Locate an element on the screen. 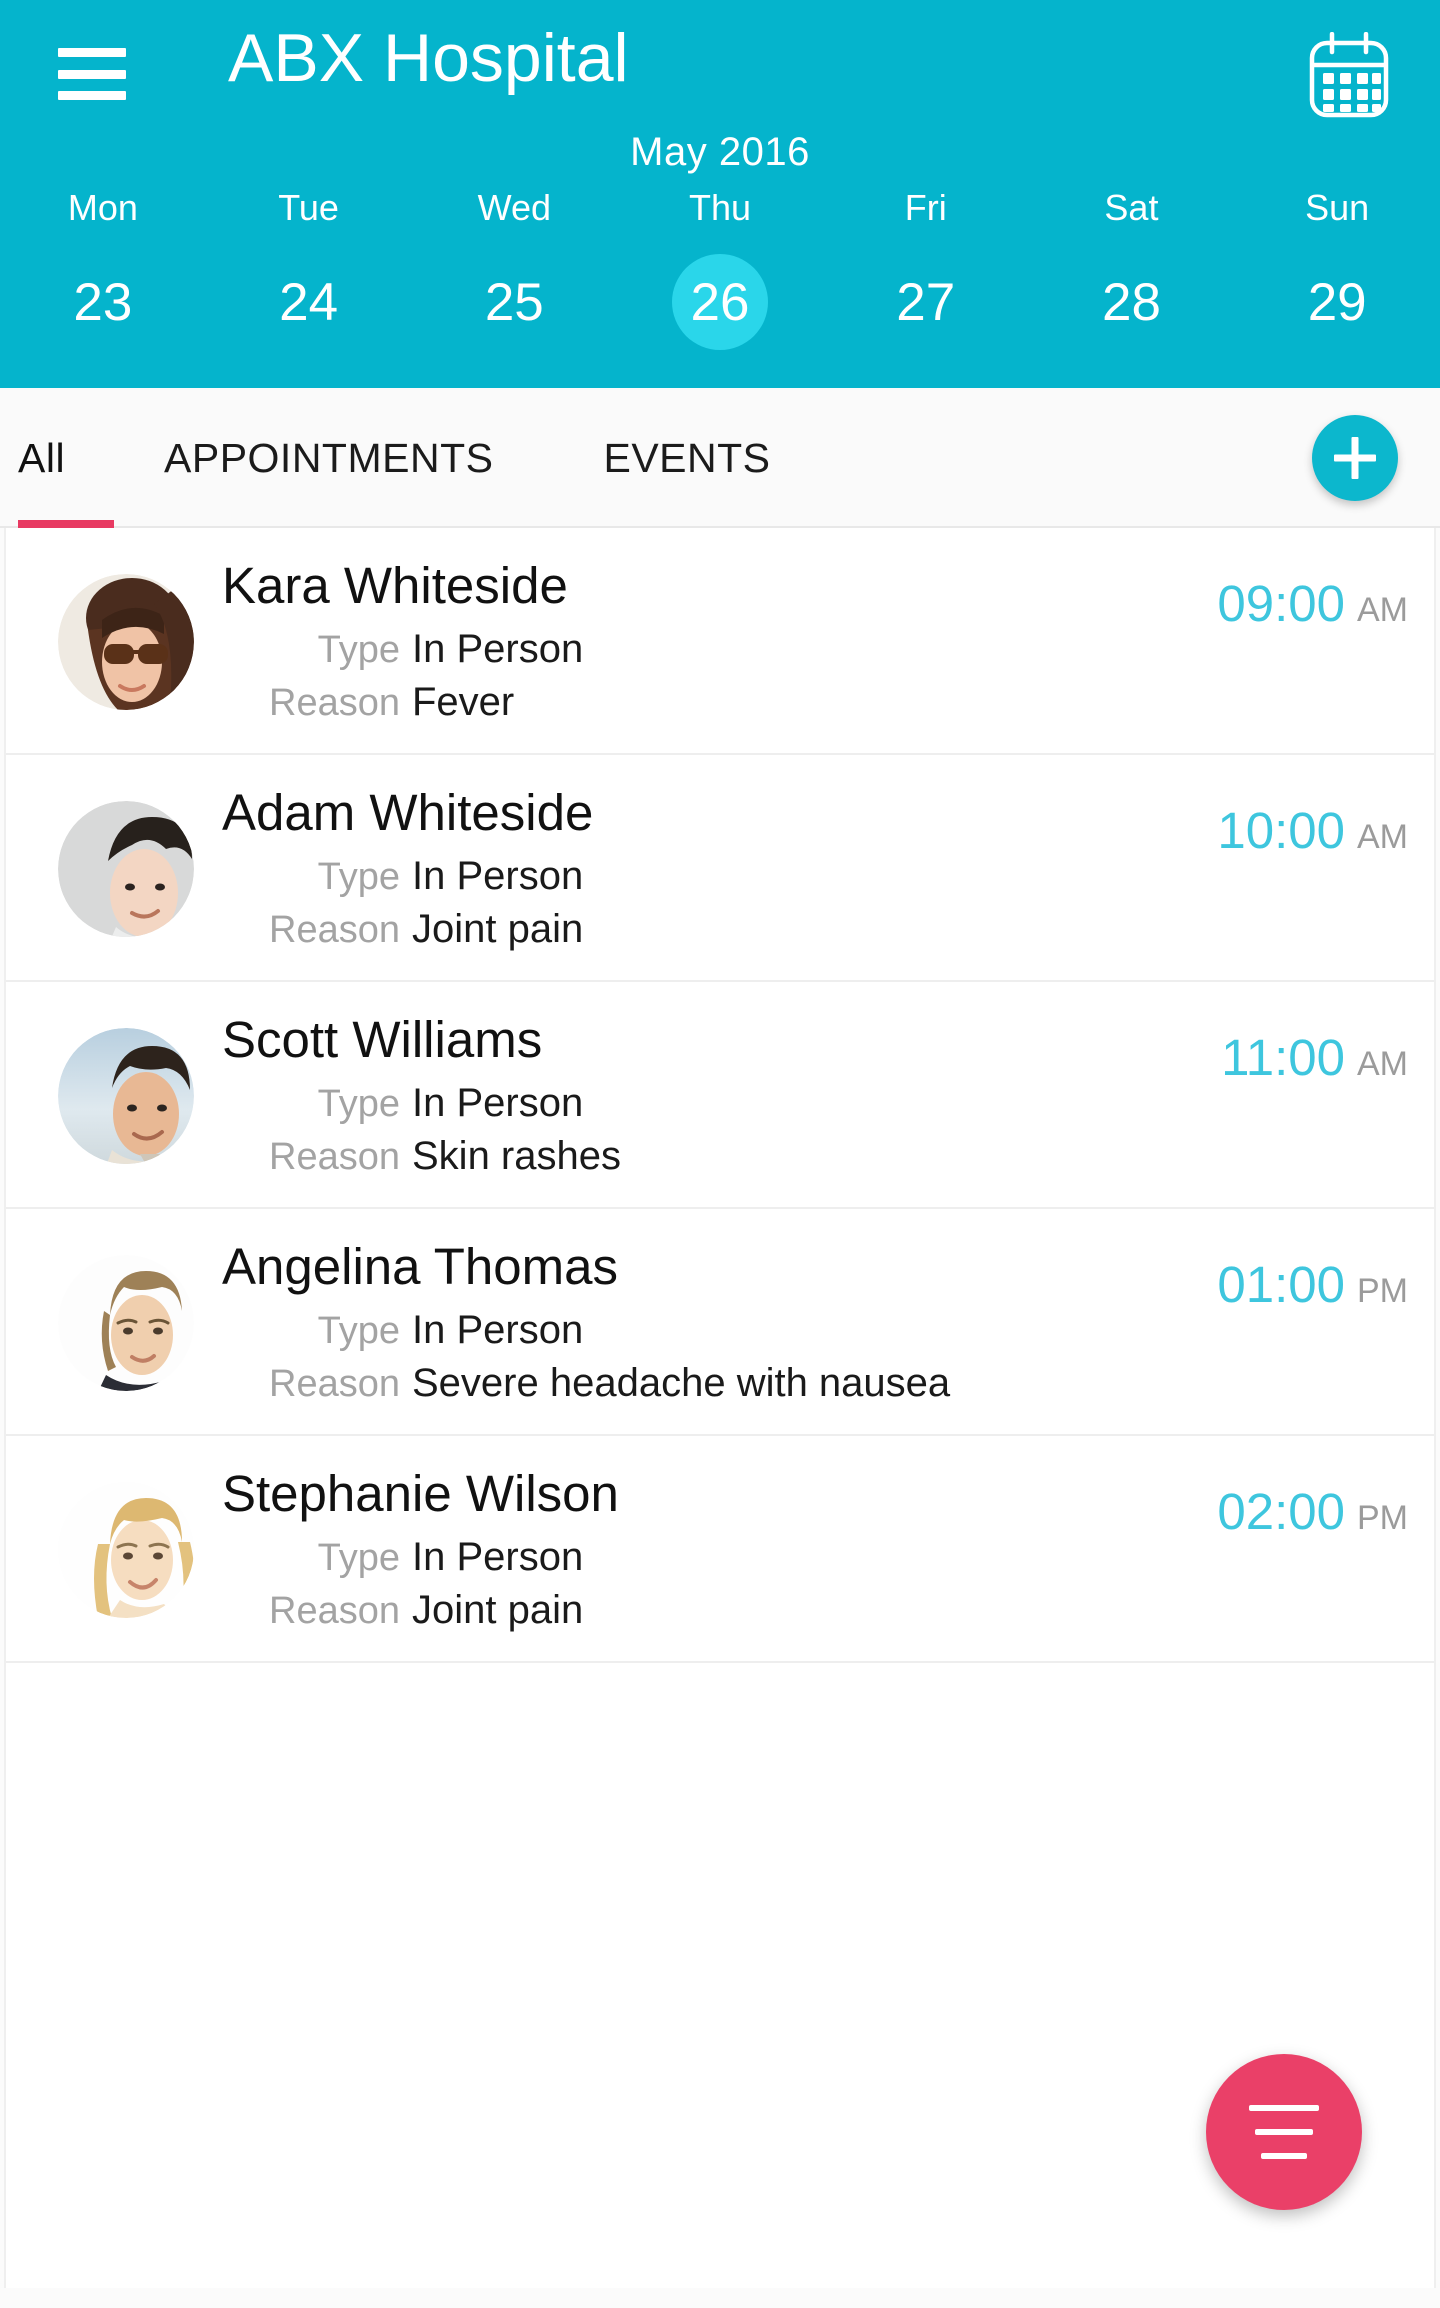 This screenshot has width=1440, height=2308. day-number: 25 is located at coordinates (514, 302).